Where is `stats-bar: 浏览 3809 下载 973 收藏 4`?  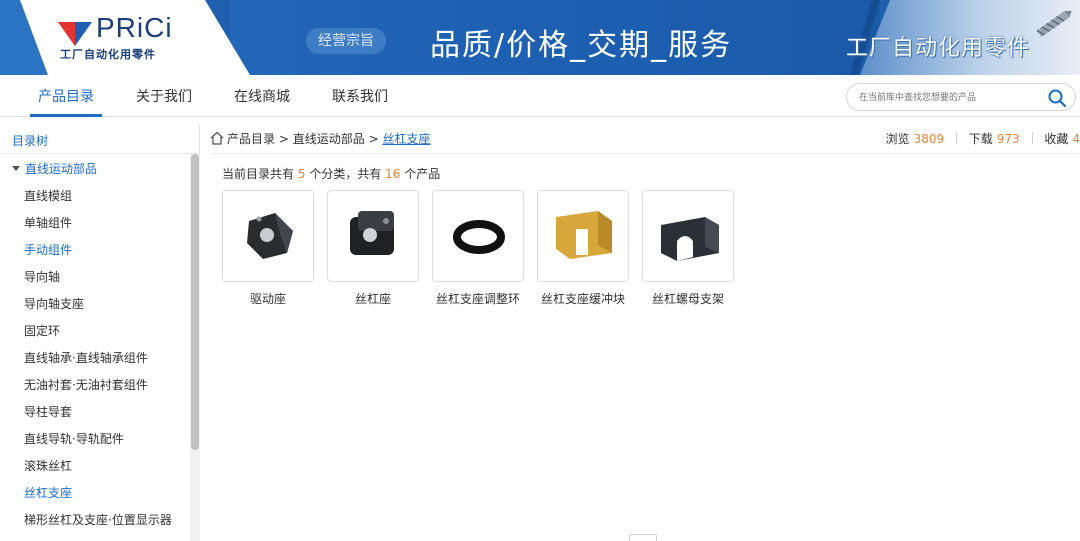
stats-bar: 浏览 3809 下载 973 收藏 4 is located at coordinates (983, 139).